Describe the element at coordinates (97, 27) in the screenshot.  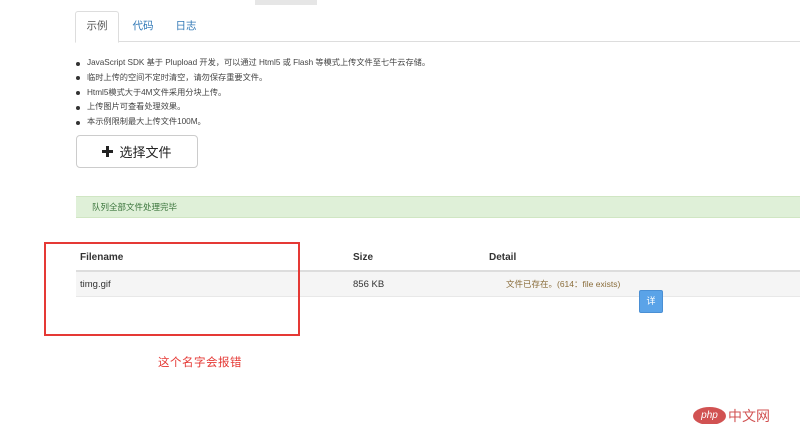
I see `tab-demo: 示例` at that location.